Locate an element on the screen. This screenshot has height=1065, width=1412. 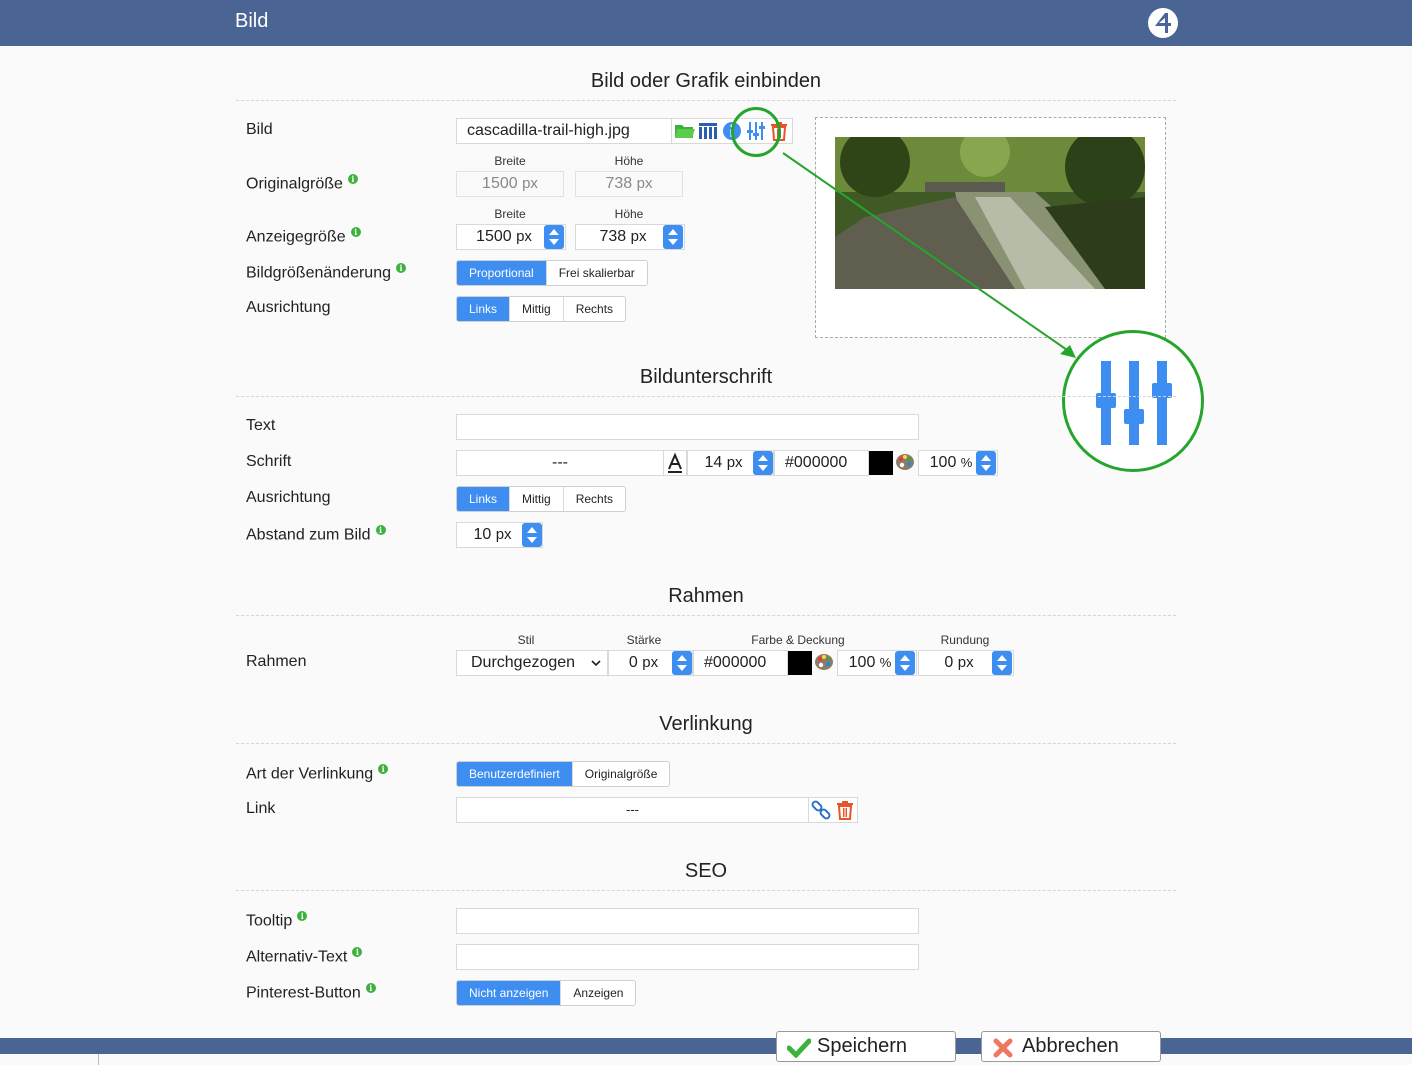
caption-font-select: --- is located at coordinates (560, 463).